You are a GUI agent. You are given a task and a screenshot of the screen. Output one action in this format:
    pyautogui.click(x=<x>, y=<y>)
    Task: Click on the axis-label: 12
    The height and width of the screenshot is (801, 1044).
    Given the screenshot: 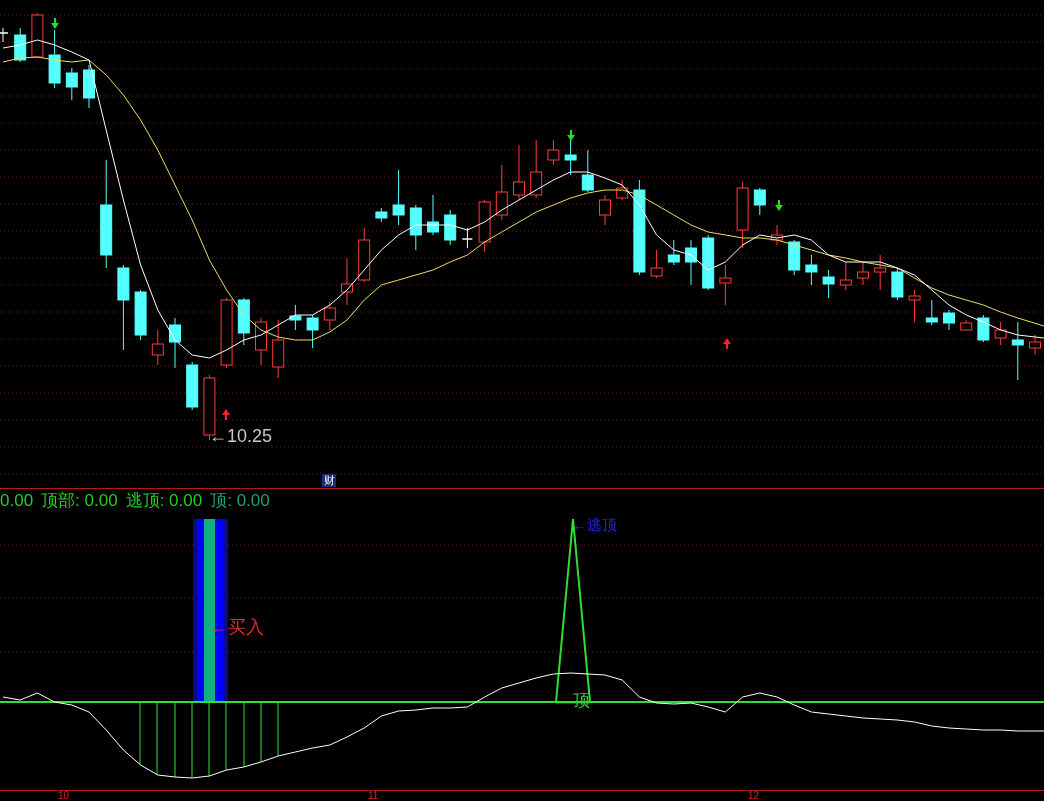 What is the action you would take?
    pyautogui.click(x=754, y=796)
    